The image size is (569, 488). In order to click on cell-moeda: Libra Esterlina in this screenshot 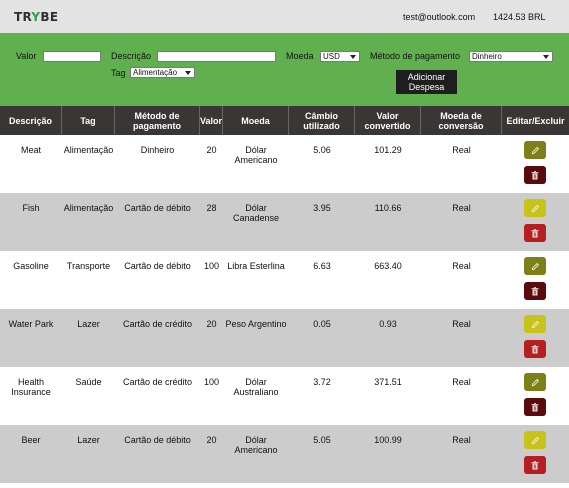, I will do `click(256, 266)`.